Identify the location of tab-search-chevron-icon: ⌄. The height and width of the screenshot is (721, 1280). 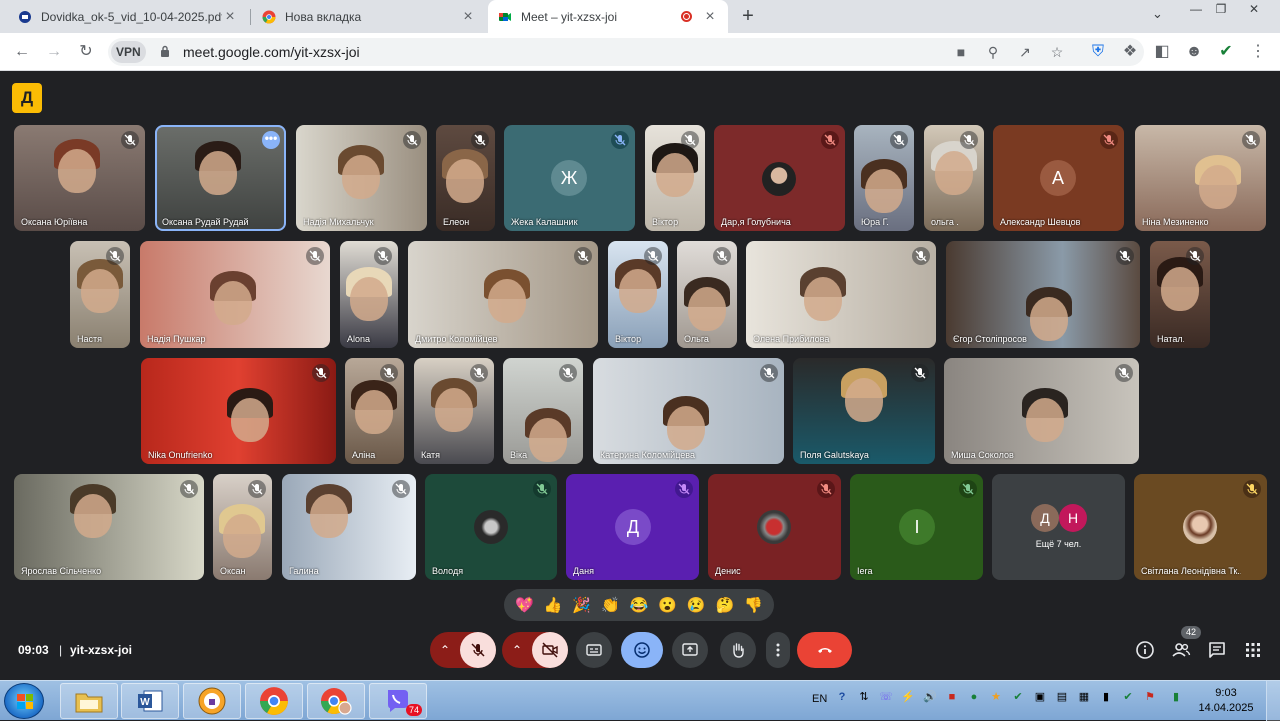
(1157, 14).